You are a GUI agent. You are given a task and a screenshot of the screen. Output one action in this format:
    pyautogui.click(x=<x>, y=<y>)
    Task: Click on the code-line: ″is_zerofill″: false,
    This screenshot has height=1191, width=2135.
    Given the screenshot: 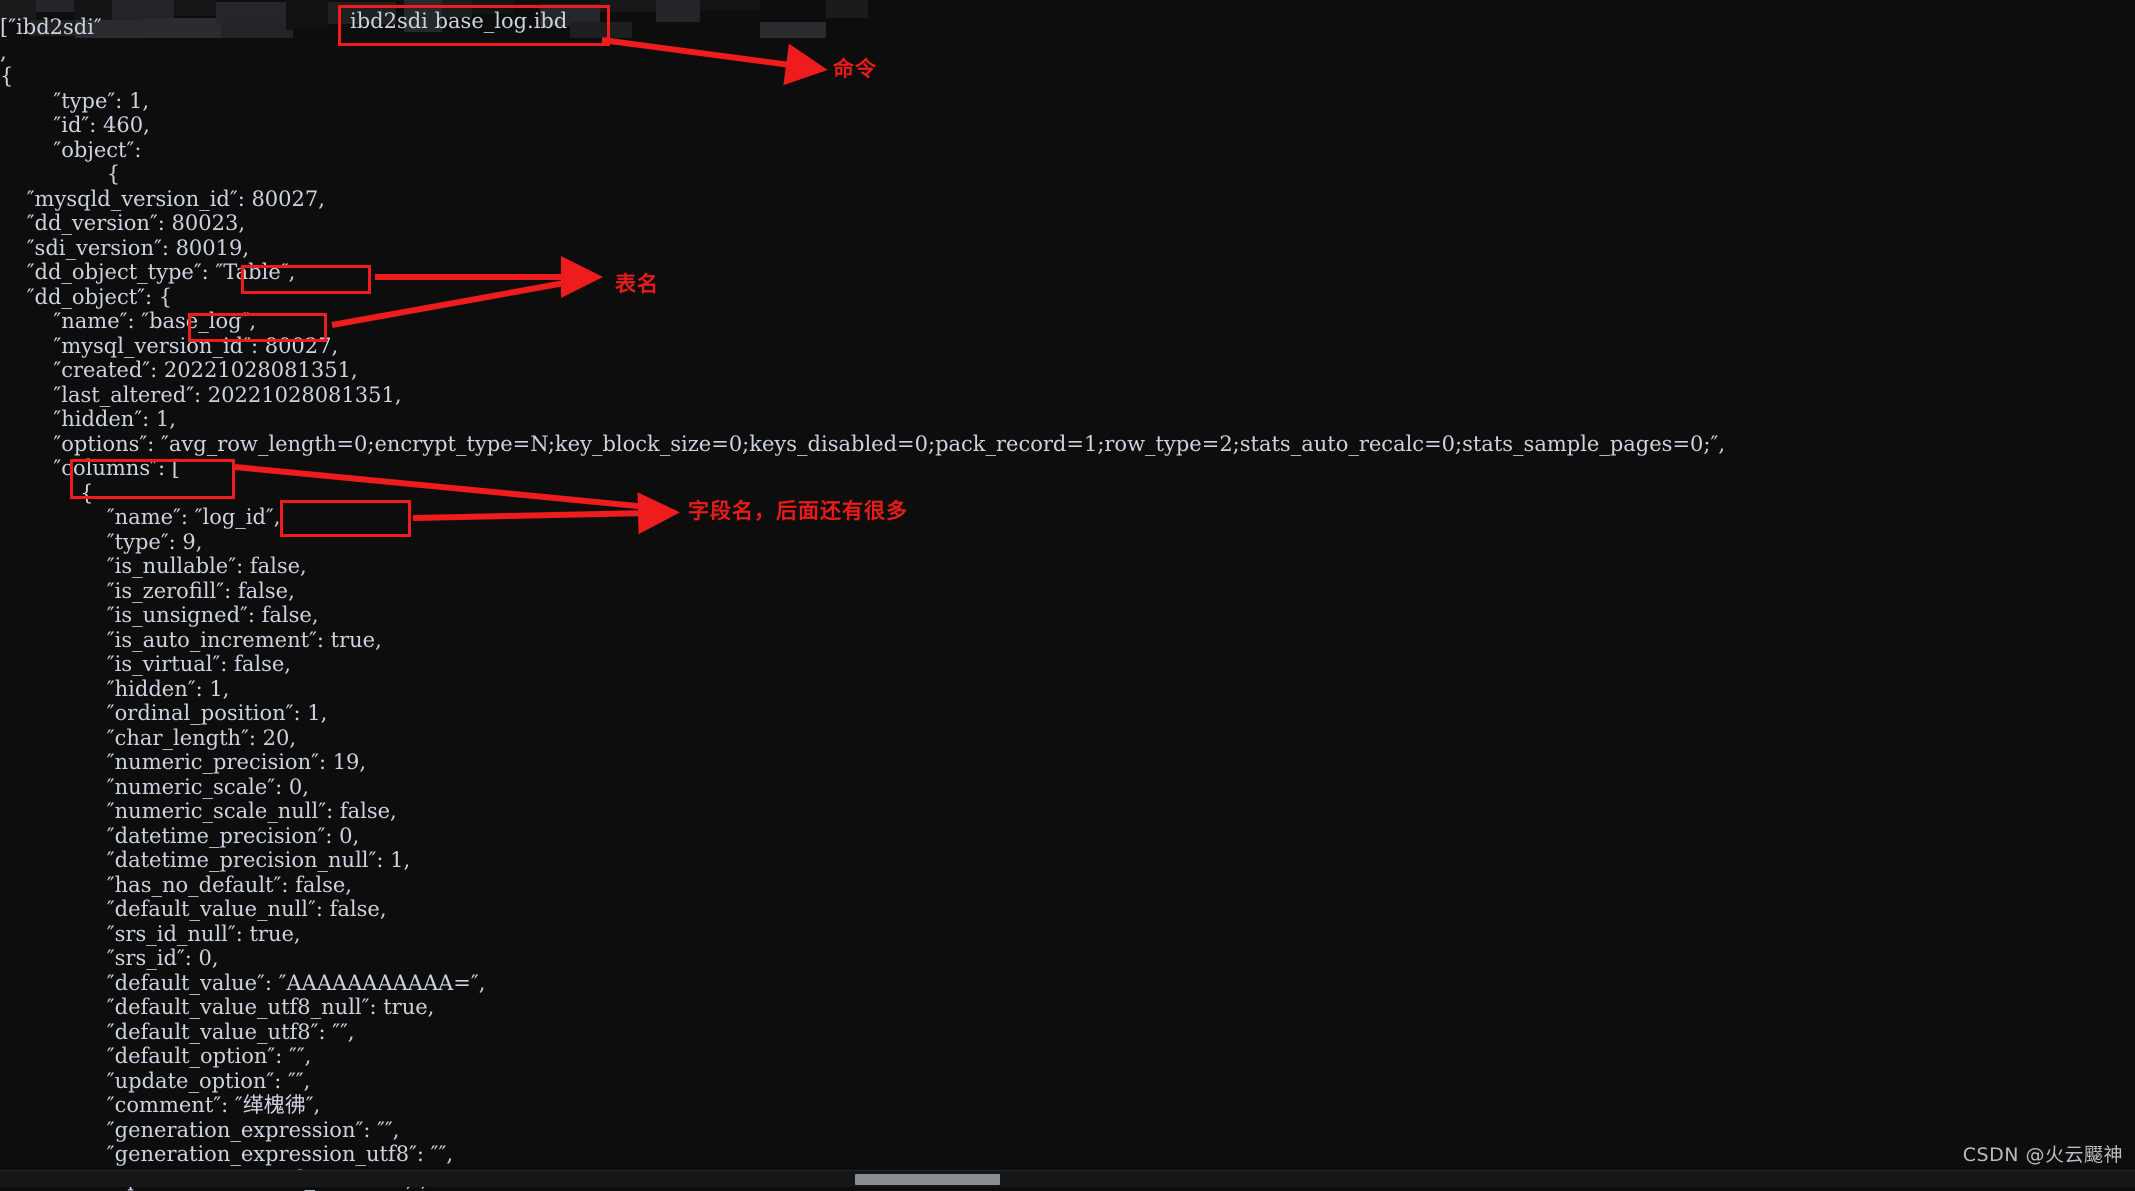 What is the action you would take?
    pyautogui.click(x=1067, y=591)
    